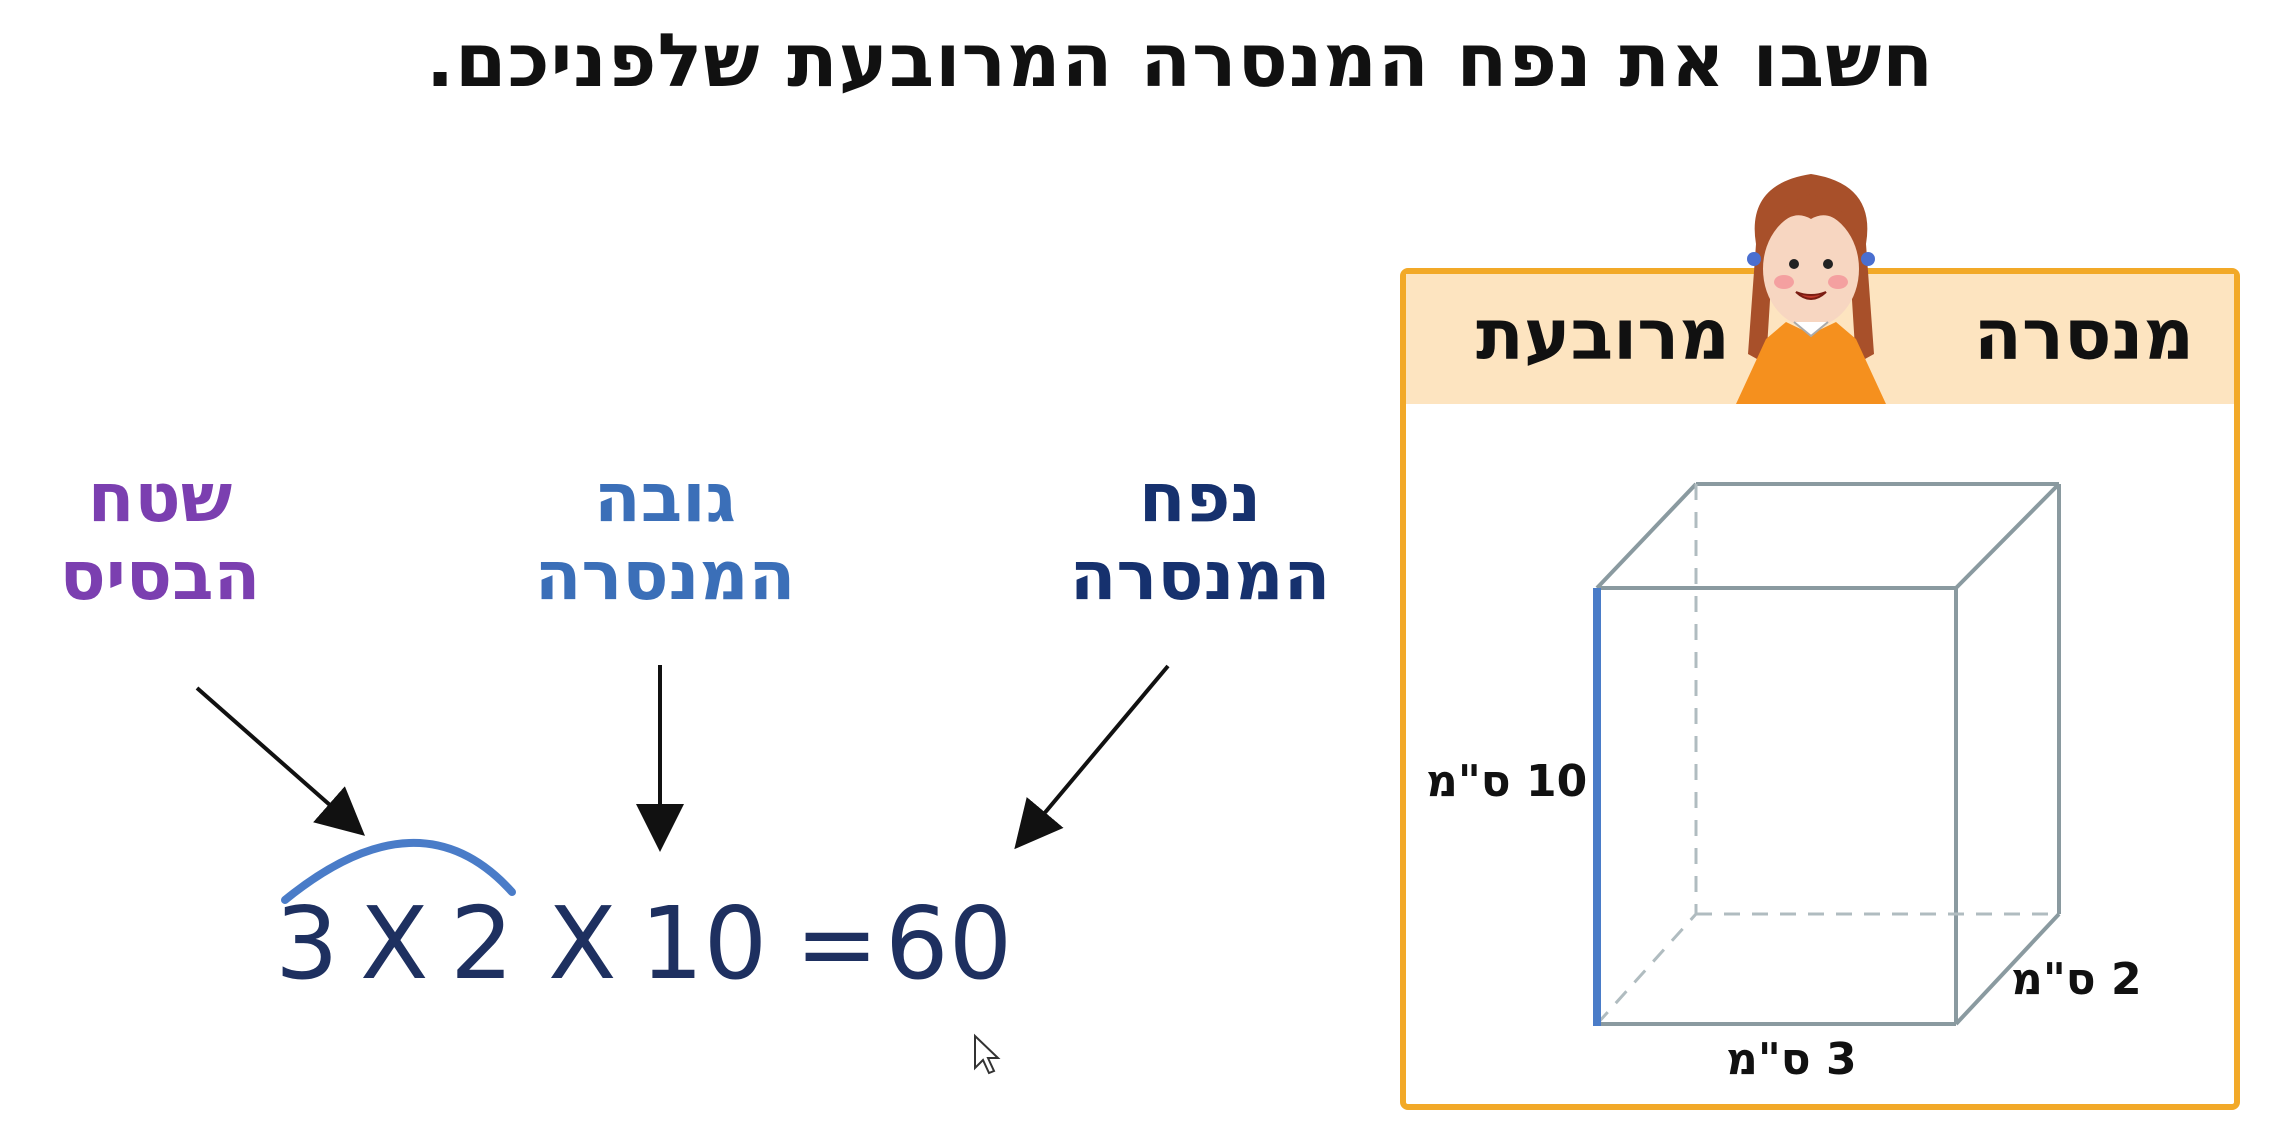 Image resolution: width=2280 pixels, height=1132 pixels. Describe the element at coordinates (1791, 1059) in the screenshot. I see `dim-width-label: 3 ס"מ` at that location.